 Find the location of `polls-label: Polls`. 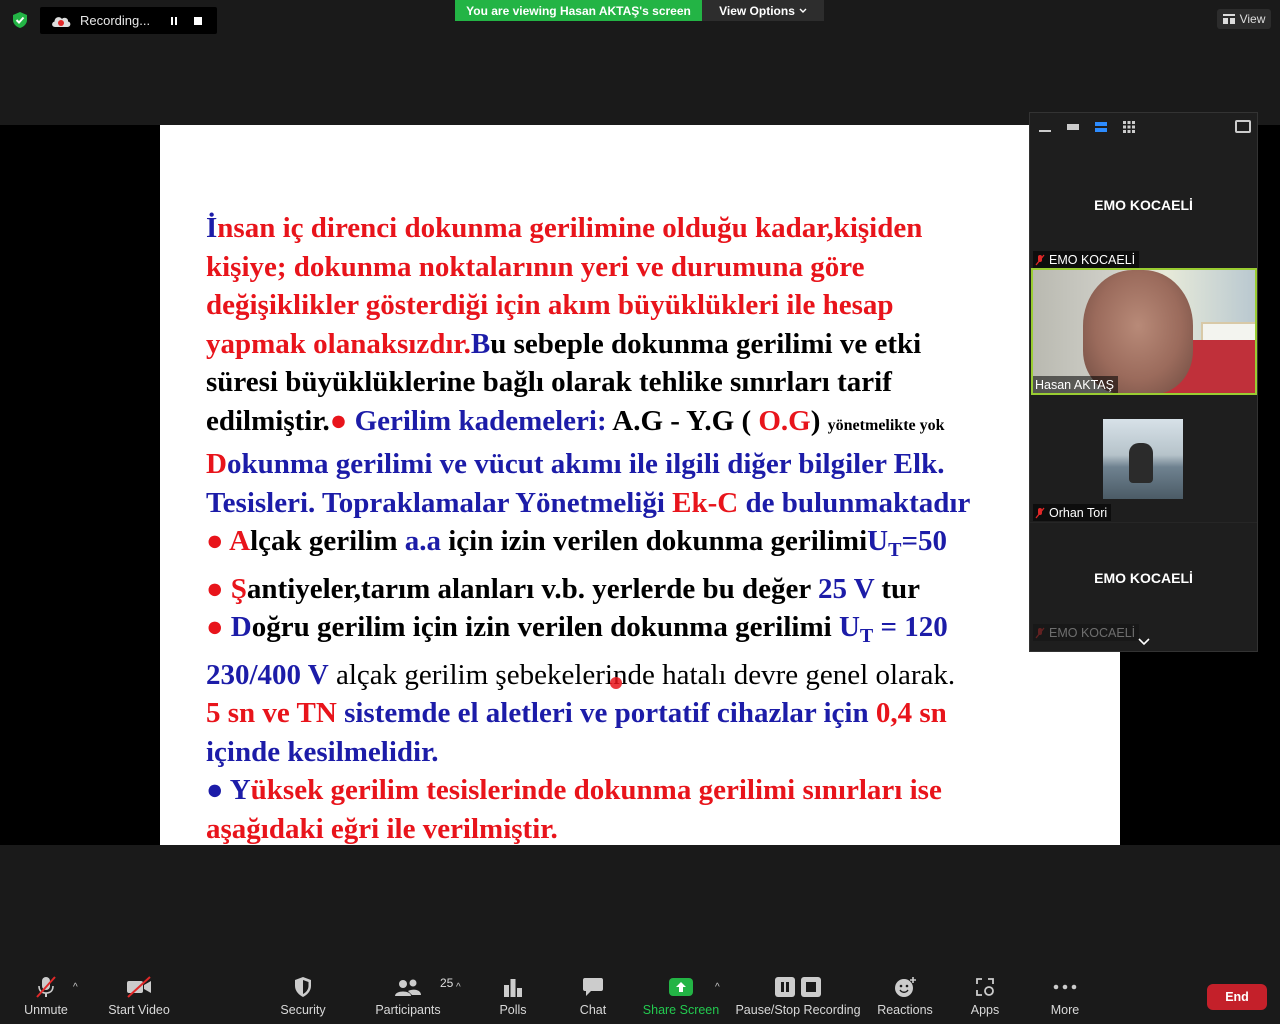

polls-label: Polls is located at coordinates (513, 1010).